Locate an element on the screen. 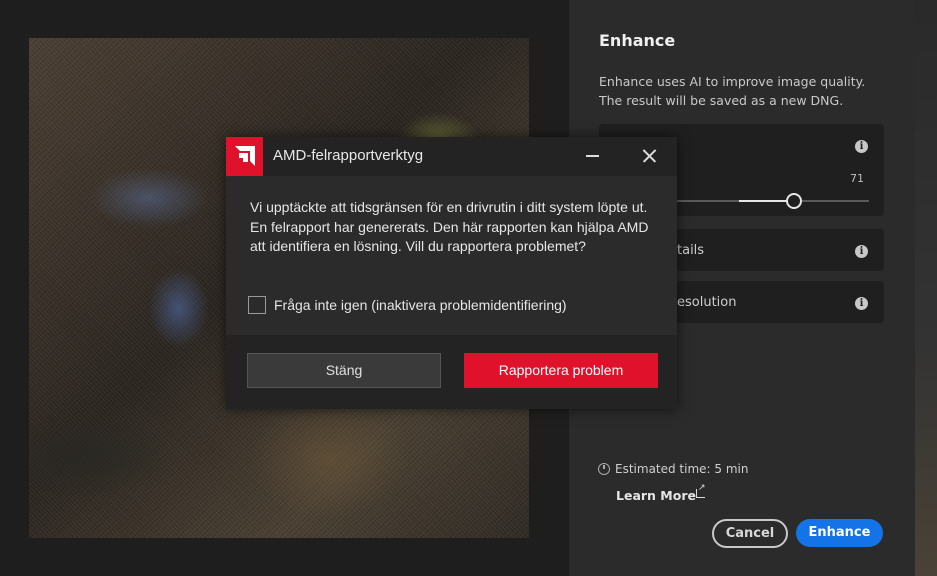 Image resolution: width=937 pixels, height=576 pixels. panel-title: Enhance is located at coordinates (637, 40).